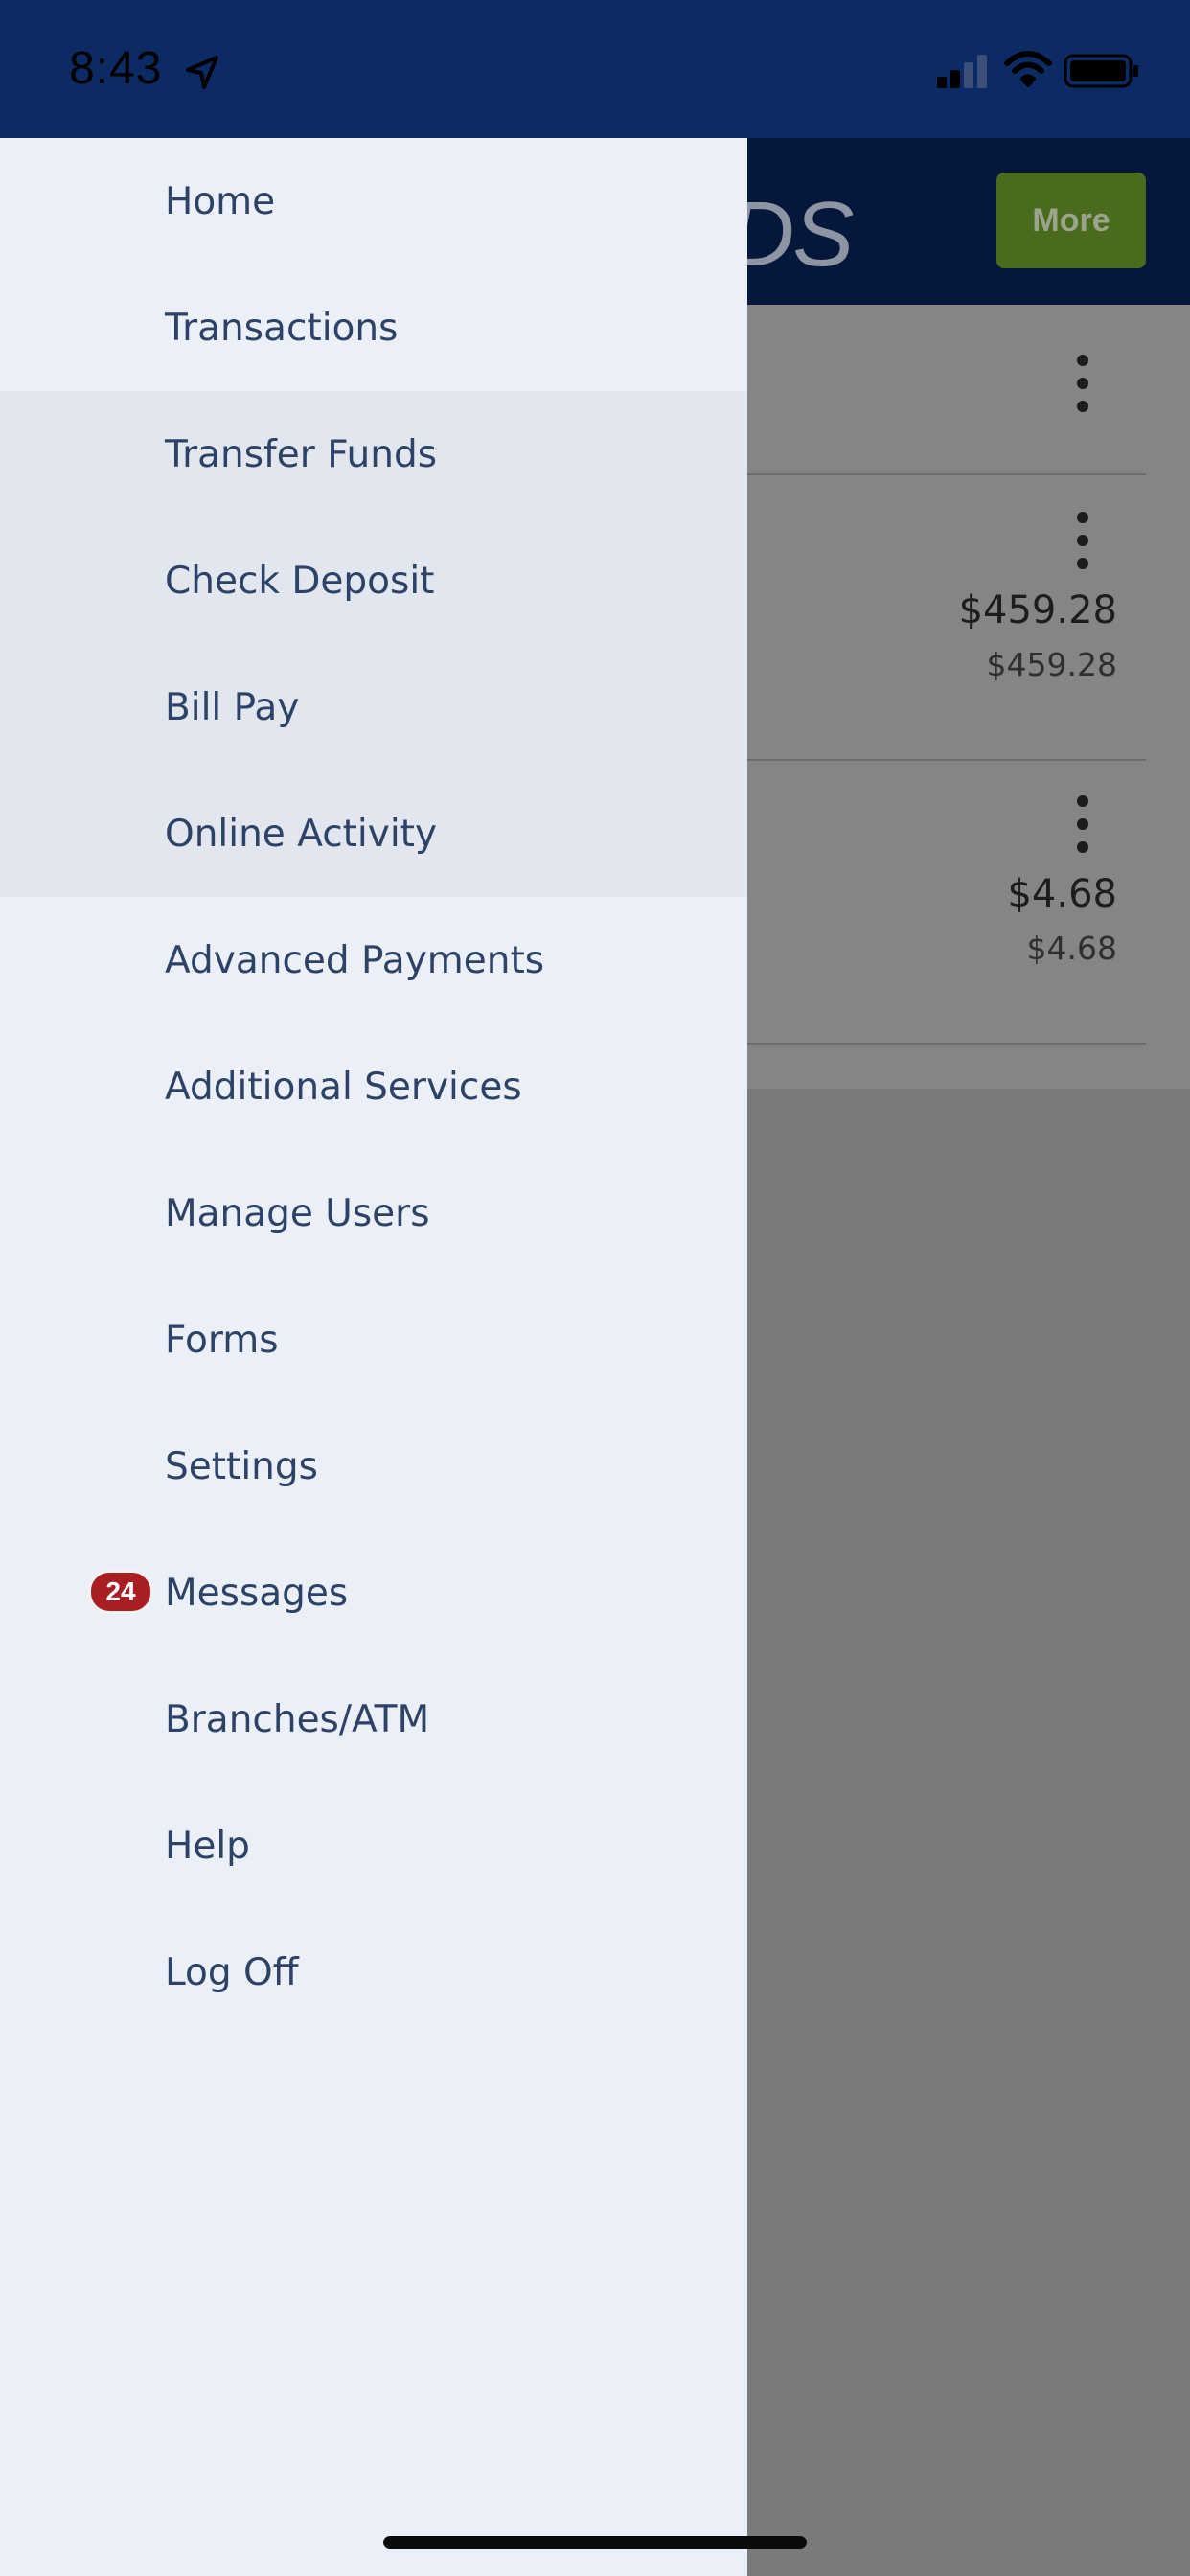  I want to click on wifi-icon, so click(1028, 69).